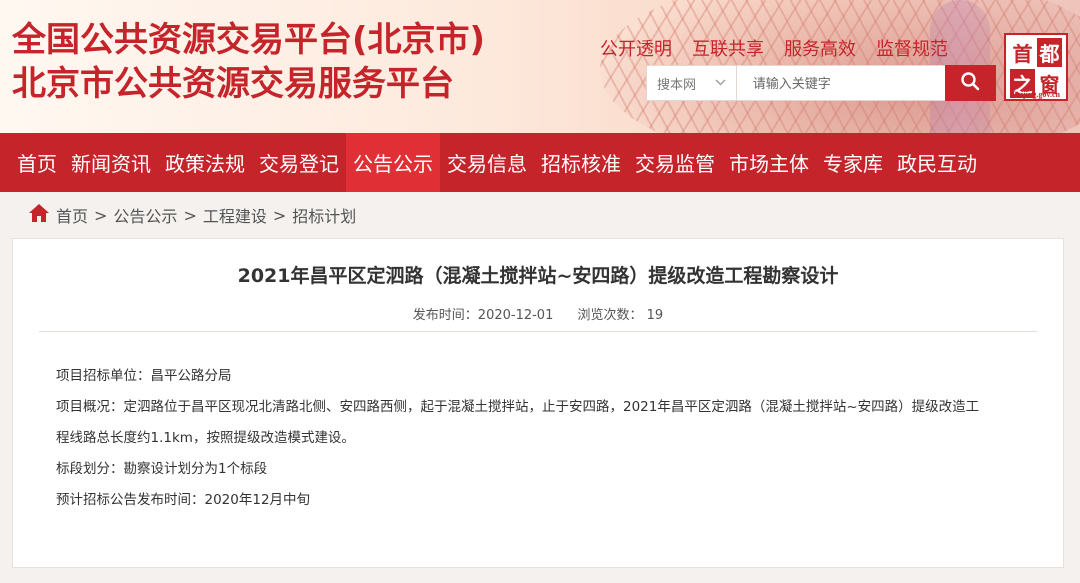 The width and height of the screenshot is (1080, 583). I want to click on article-meta: 发布时间：2020-12-01 浏览次数： 19, so click(538, 313).